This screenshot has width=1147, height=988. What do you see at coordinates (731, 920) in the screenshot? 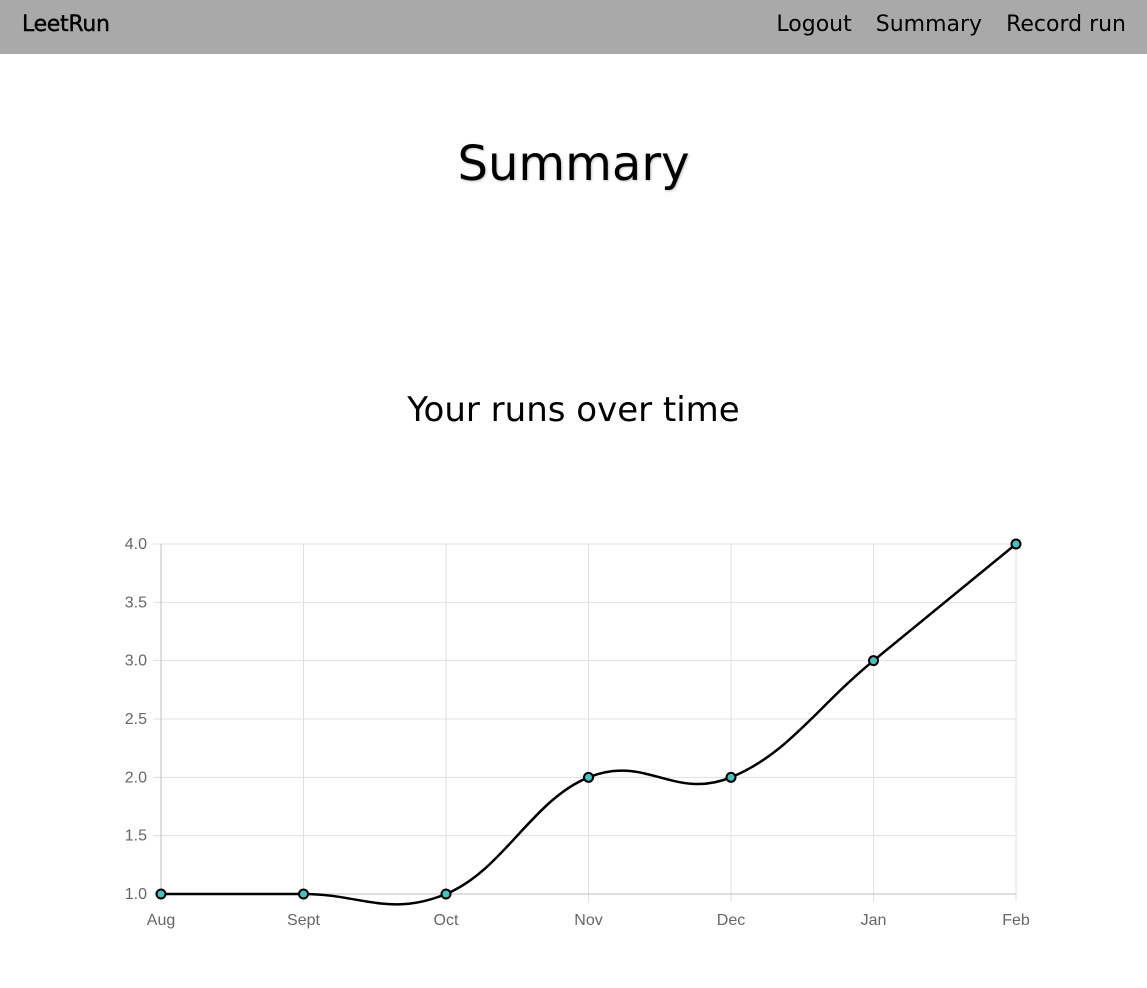
I see `x-tick-label: Dec` at bounding box center [731, 920].